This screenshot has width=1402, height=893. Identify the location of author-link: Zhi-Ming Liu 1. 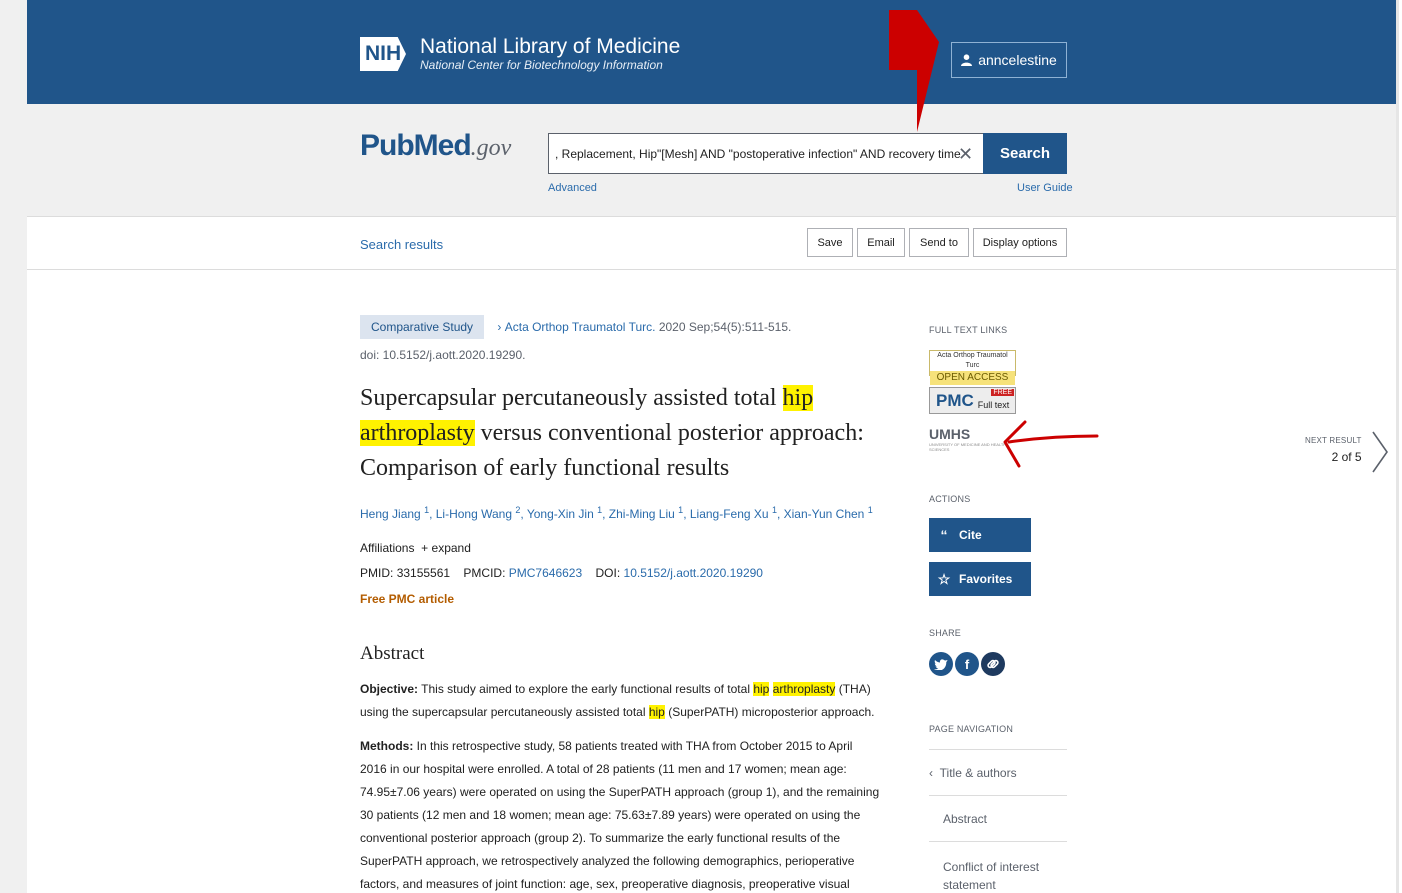
(646, 513).